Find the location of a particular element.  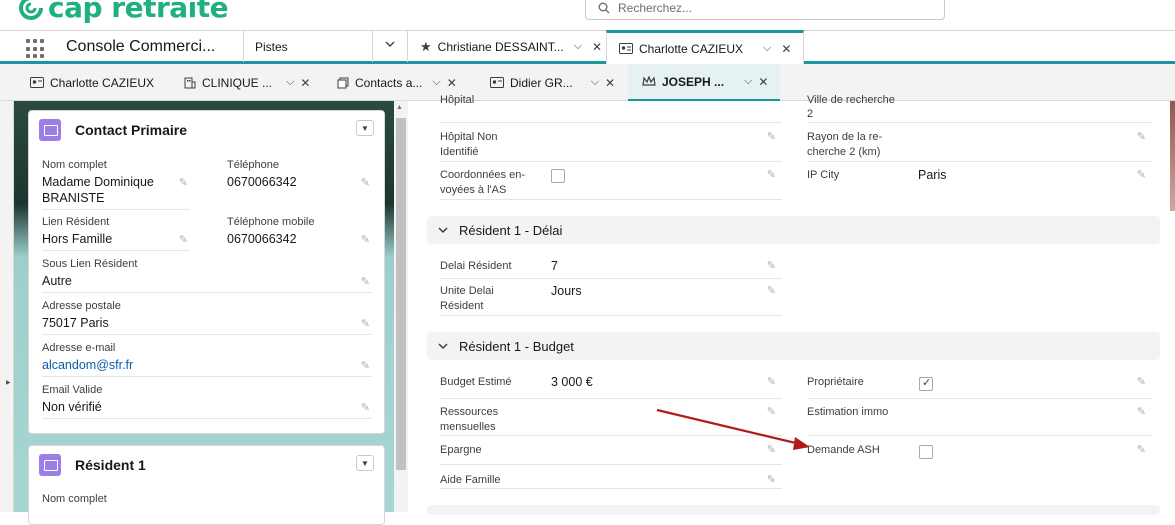

logo: cap retraite is located at coordinates (123, 12).